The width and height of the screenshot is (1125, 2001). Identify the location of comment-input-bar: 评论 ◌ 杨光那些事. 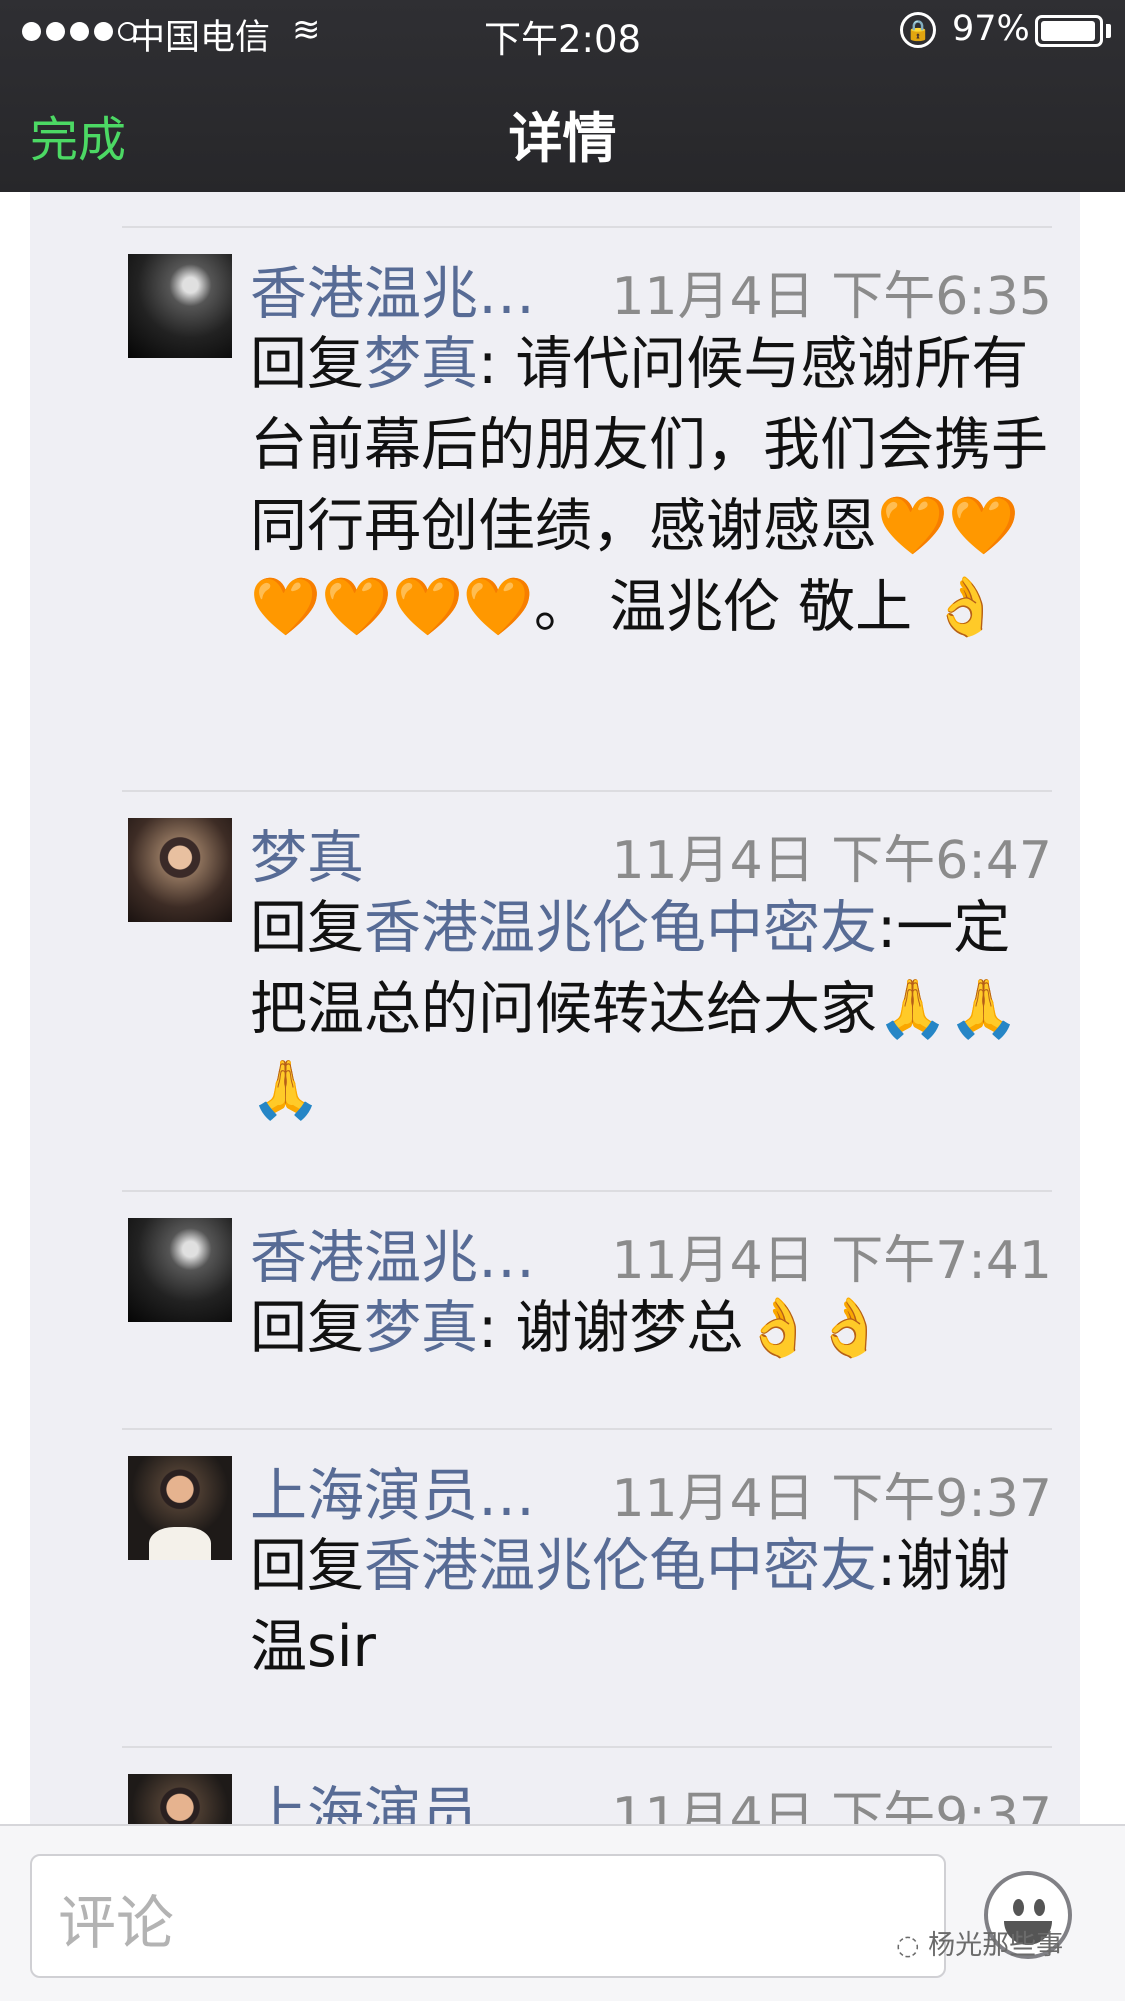
(562, 1912).